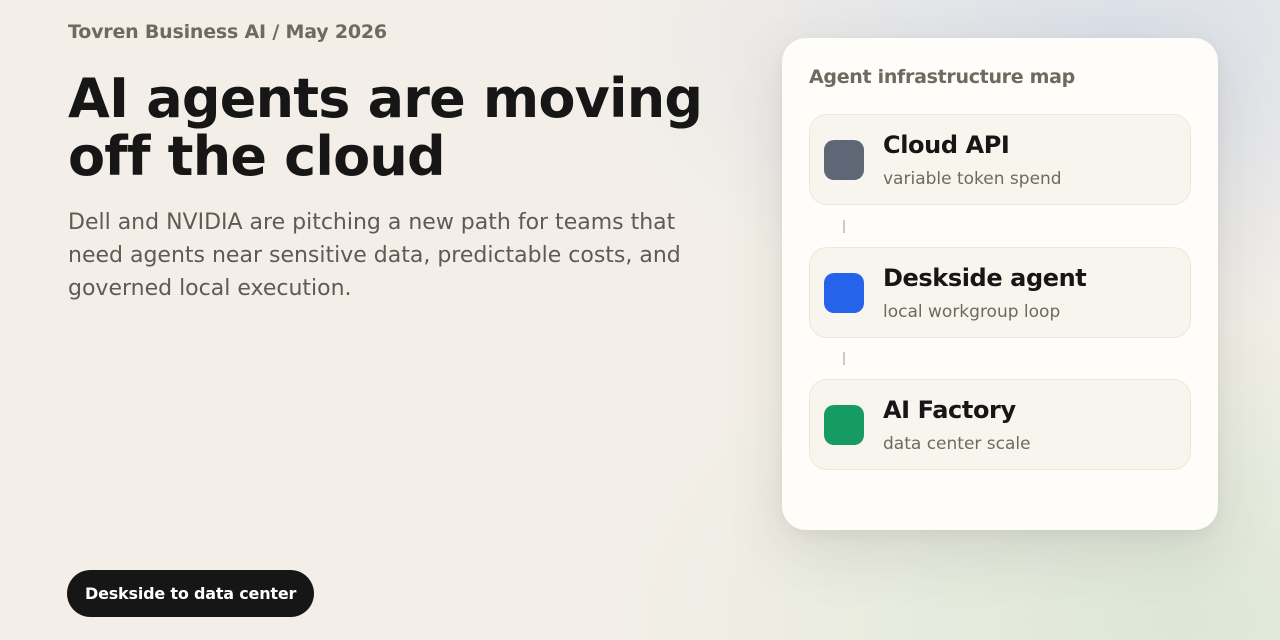  What do you see at coordinates (985, 278) in the screenshot?
I see `node-title: Deskside agent` at bounding box center [985, 278].